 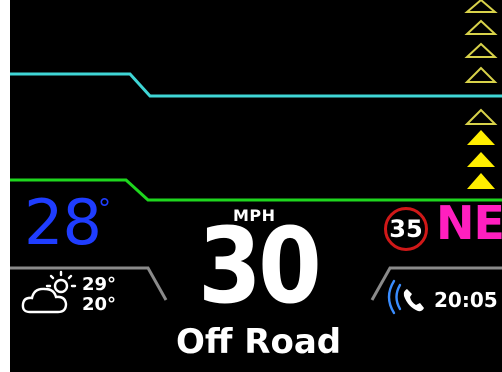 What do you see at coordinates (406, 229) in the screenshot?
I see `speed-limit-sign: 35` at bounding box center [406, 229].